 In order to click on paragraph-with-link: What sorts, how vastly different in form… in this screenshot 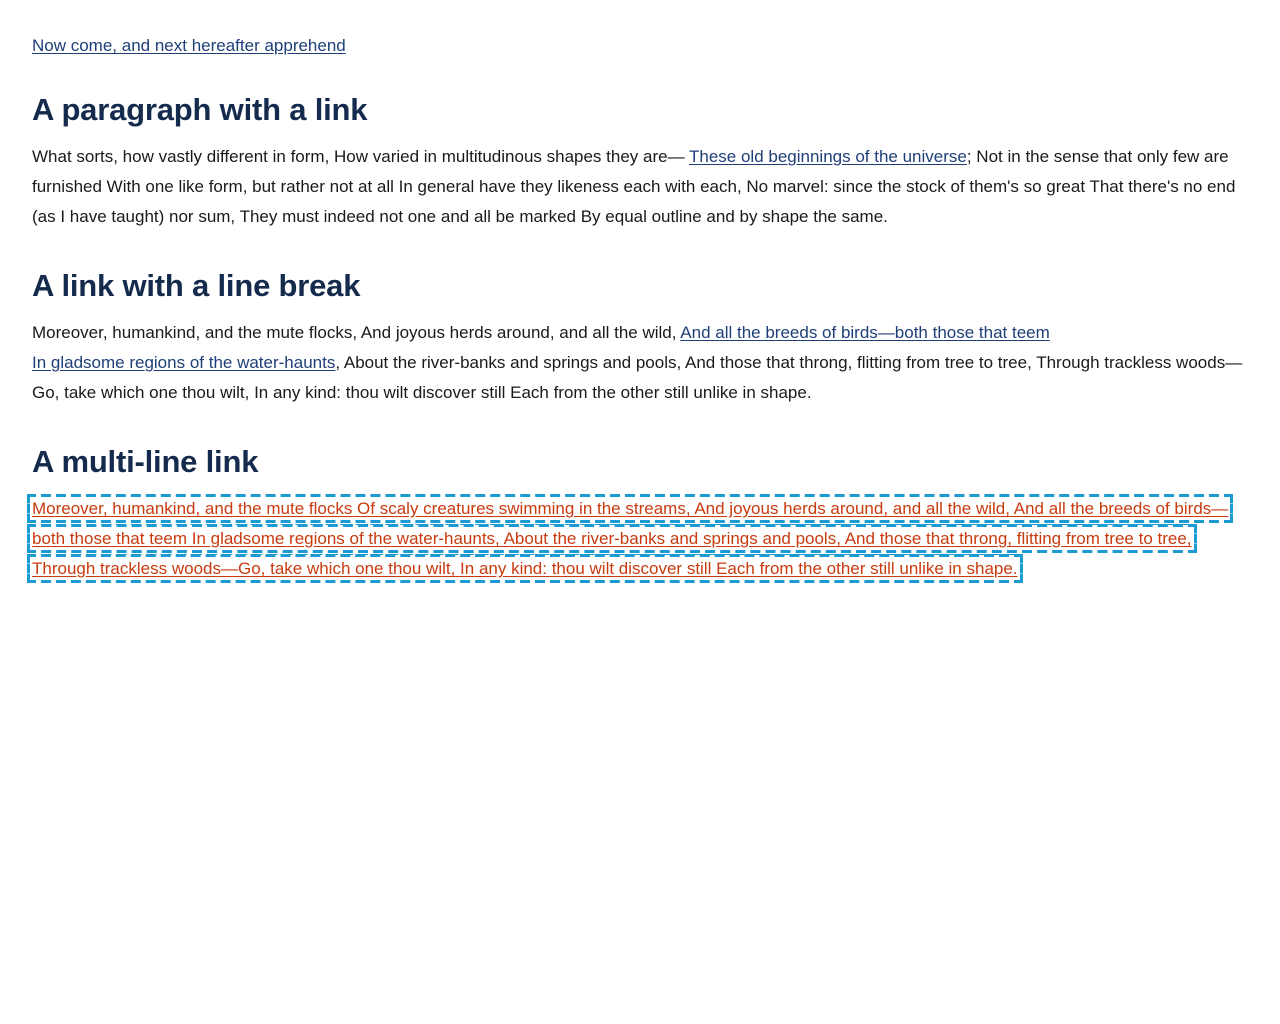, I will do `click(640, 187)`.